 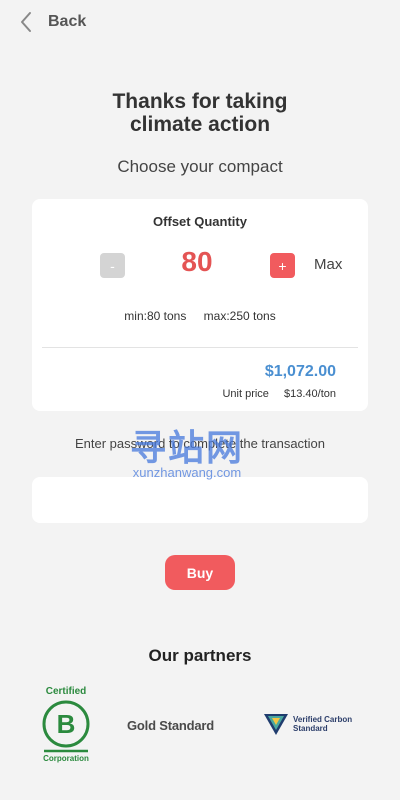 What do you see at coordinates (155, 316) in the screenshot?
I see `min-quantity-text: min:80 tons` at bounding box center [155, 316].